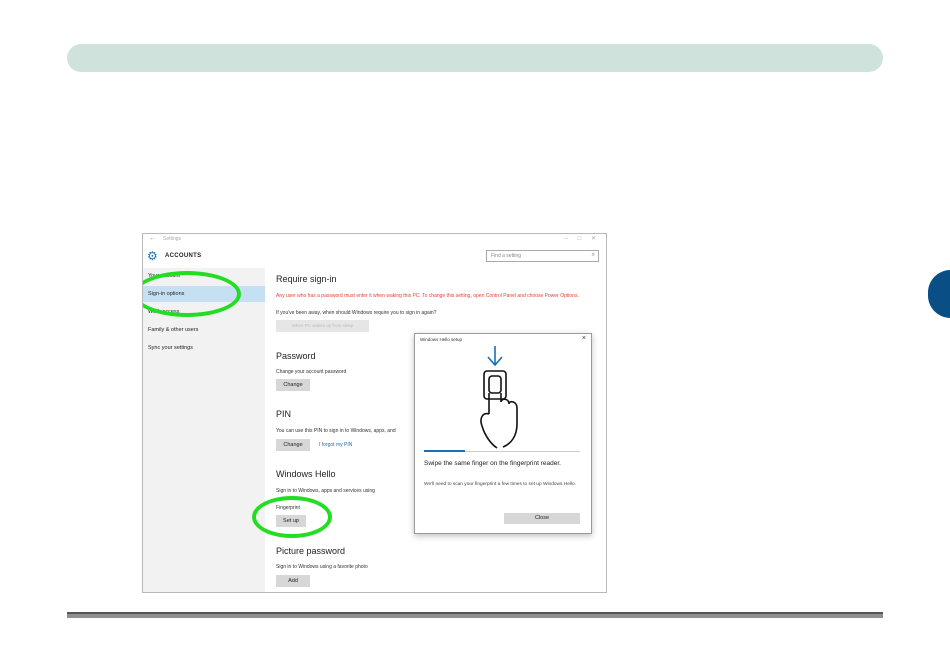 This screenshot has height=669, width=950. What do you see at coordinates (939, 294) in the screenshot?
I see `chapter-tab` at bounding box center [939, 294].